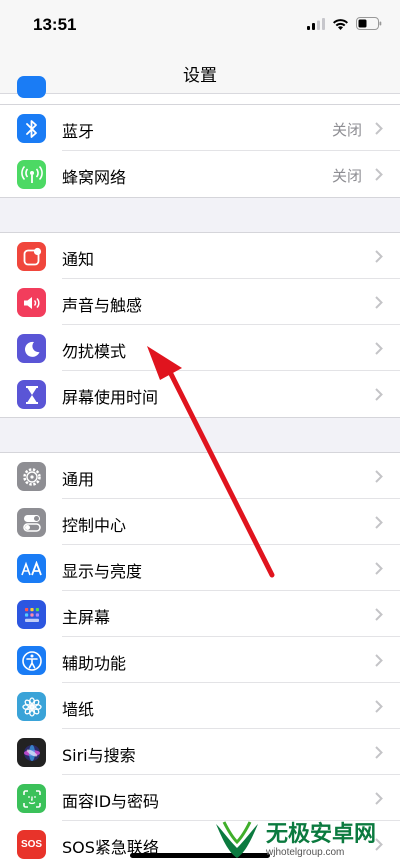  I want to click on settings-row-label: 主屏幕, so click(86, 617).